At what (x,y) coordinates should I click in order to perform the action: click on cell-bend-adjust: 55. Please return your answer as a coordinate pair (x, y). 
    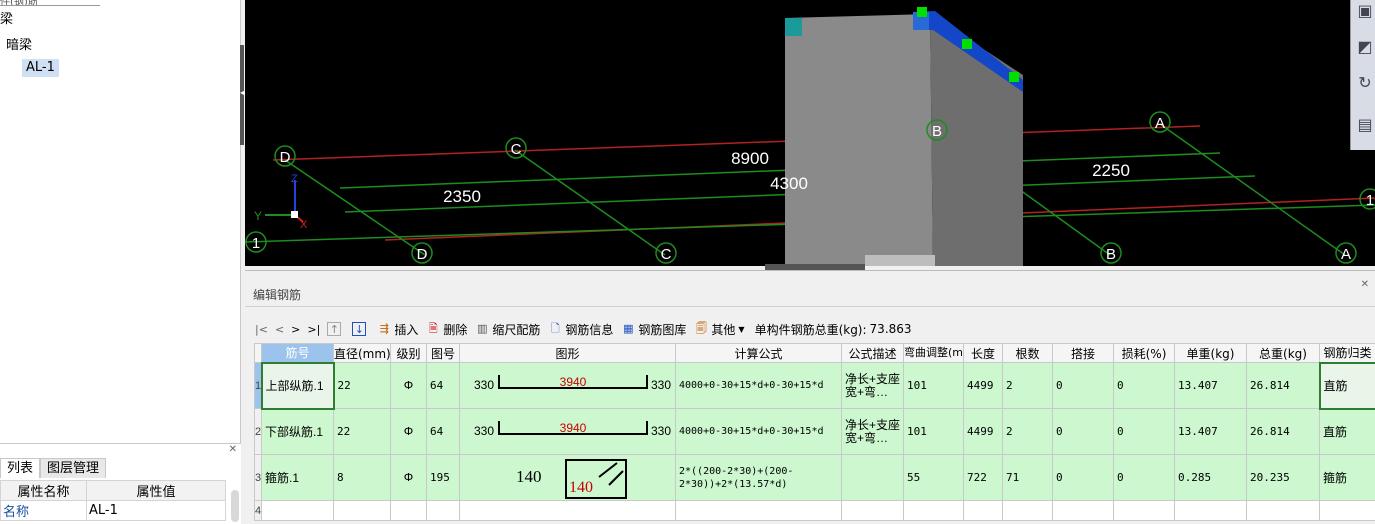
    Looking at the image, I should click on (933, 477).